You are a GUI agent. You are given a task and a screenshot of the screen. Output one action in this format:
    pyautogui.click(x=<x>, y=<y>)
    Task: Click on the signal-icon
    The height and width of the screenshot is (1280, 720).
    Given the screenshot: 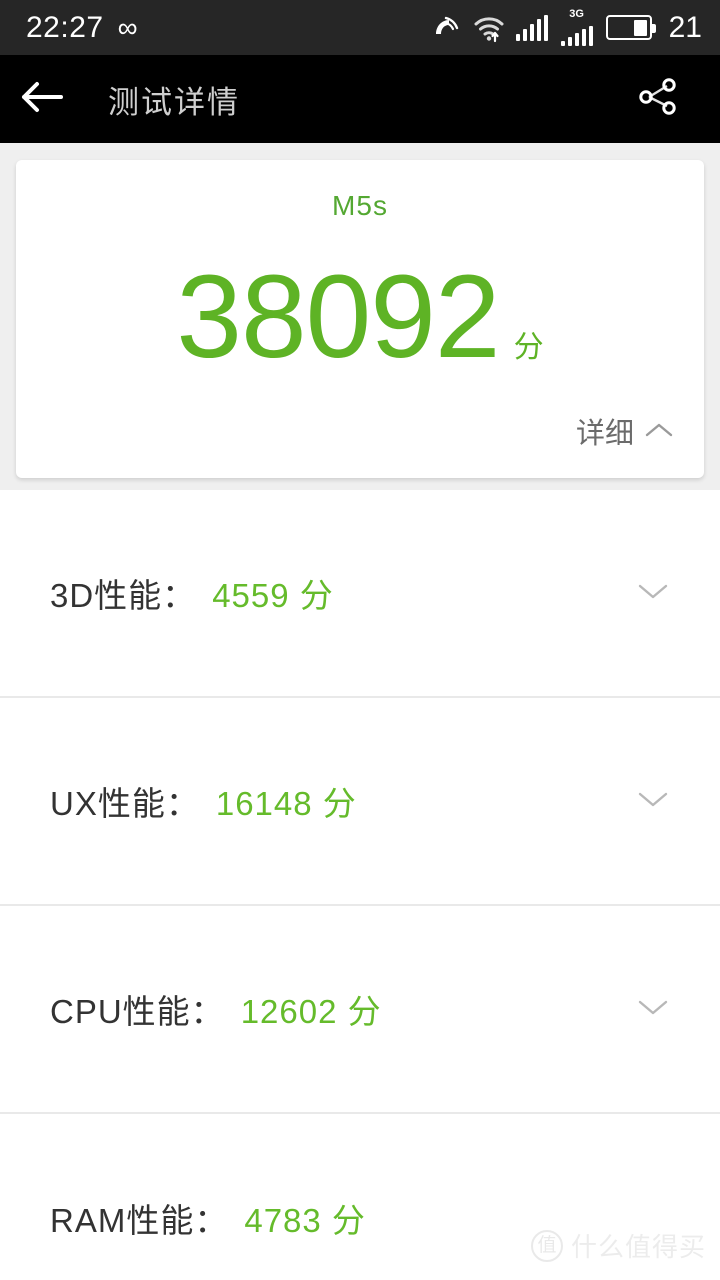 What is the action you would take?
    pyautogui.click(x=531, y=27)
    